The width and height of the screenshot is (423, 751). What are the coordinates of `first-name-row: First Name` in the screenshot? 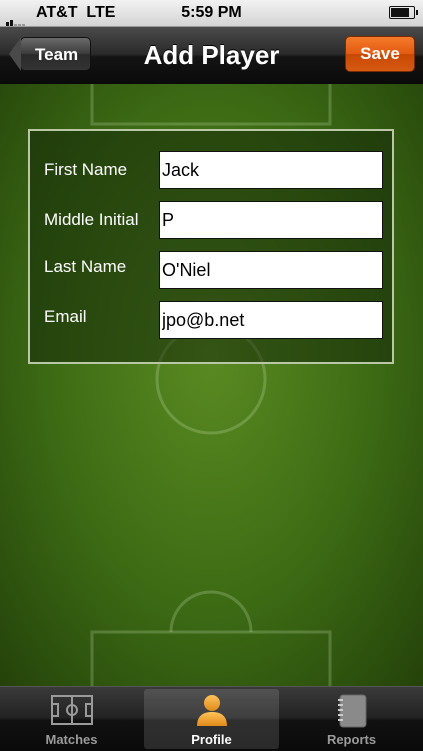 It's located at (211, 170).